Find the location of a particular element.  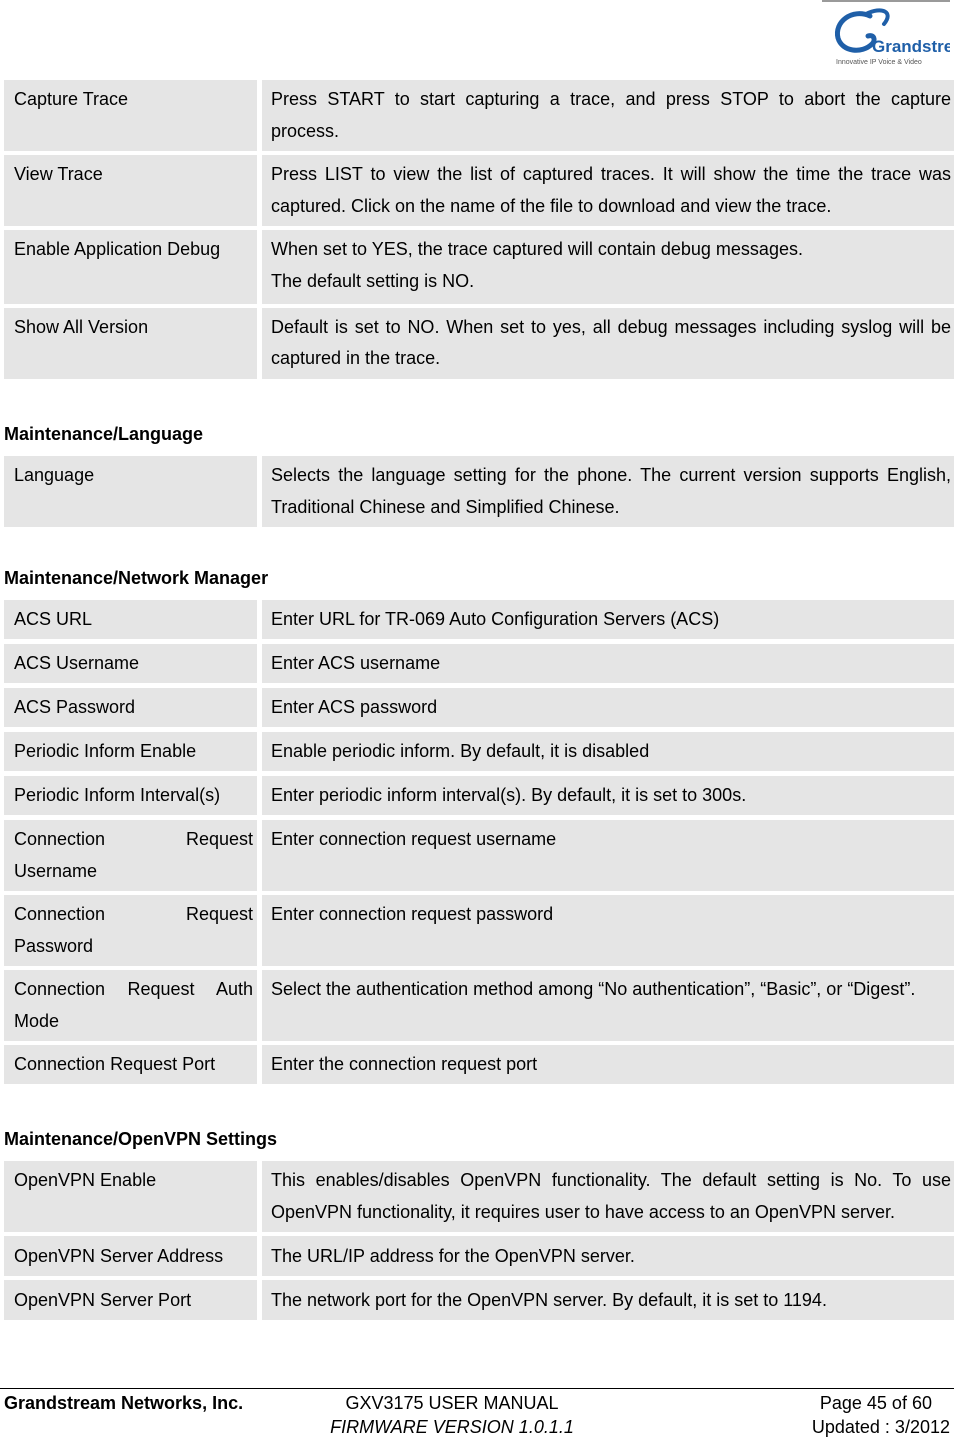

param-desc: Enter ACS password is located at coordinates (608, 707).